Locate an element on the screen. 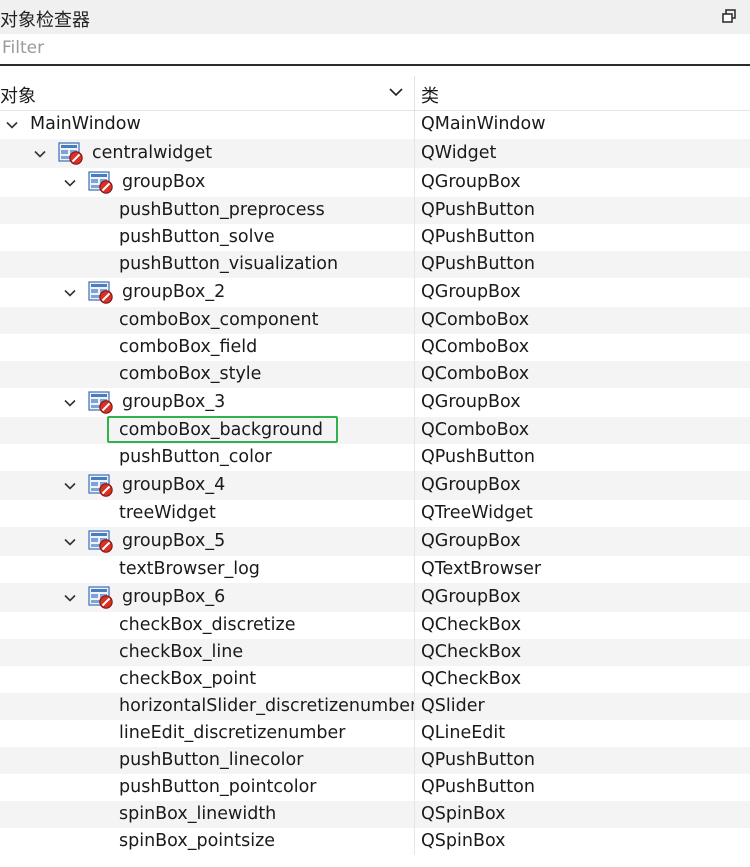 Image resolution: width=750 pixels, height=867 pixels. object-name: horizontalSlider_discretizenumber is located at coordinates (267, 706).